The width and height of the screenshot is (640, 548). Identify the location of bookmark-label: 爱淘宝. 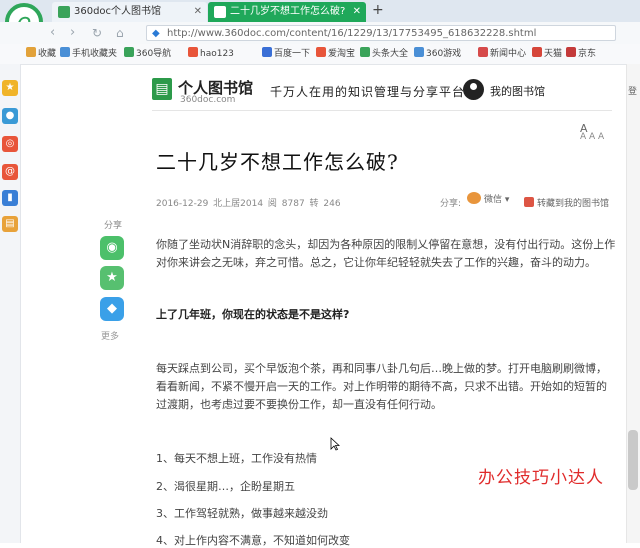
(342, 54).